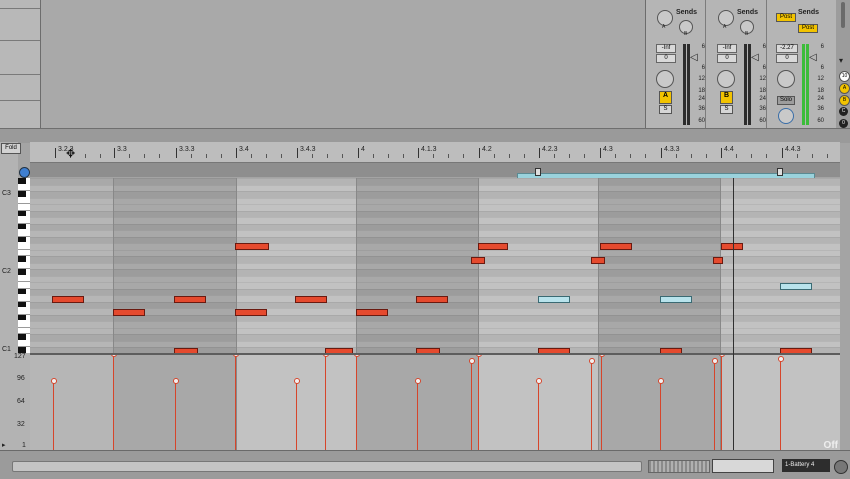  I want to click on track-activator-button: A, so click(665, 97).